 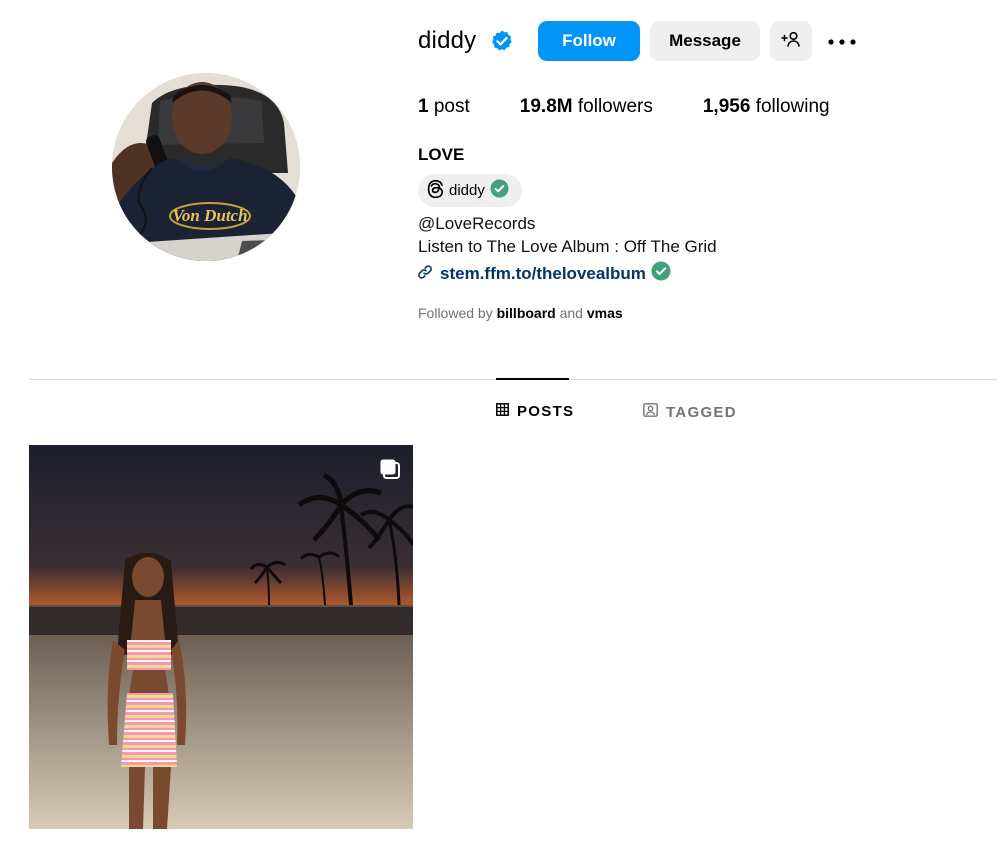 I want to click on tab-tagged: TAGGED, so click(x=690, y=412).